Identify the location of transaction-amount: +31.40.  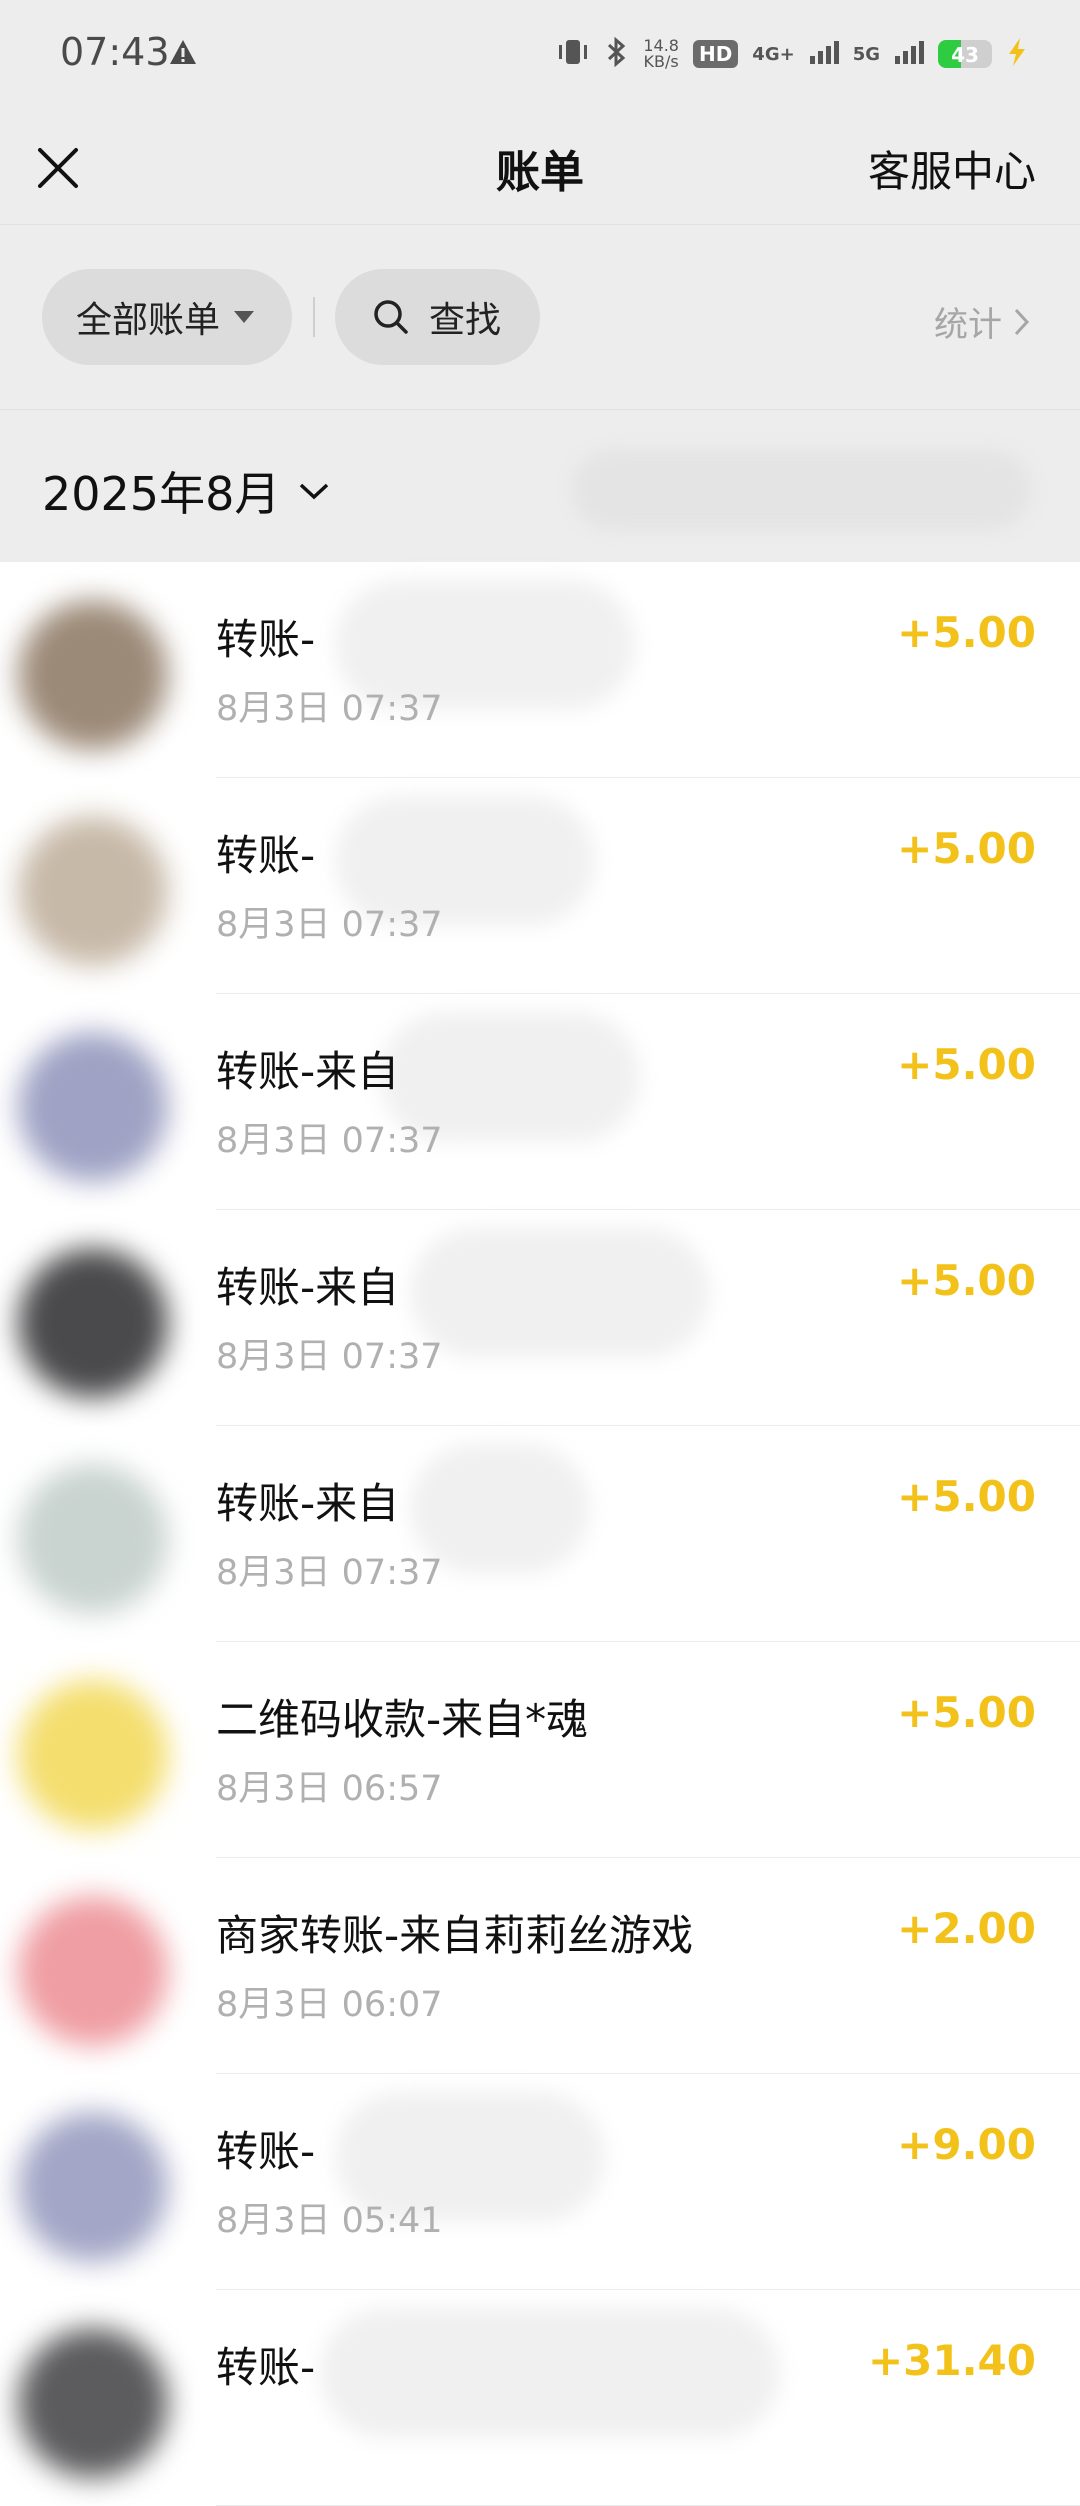
(951, 2360).